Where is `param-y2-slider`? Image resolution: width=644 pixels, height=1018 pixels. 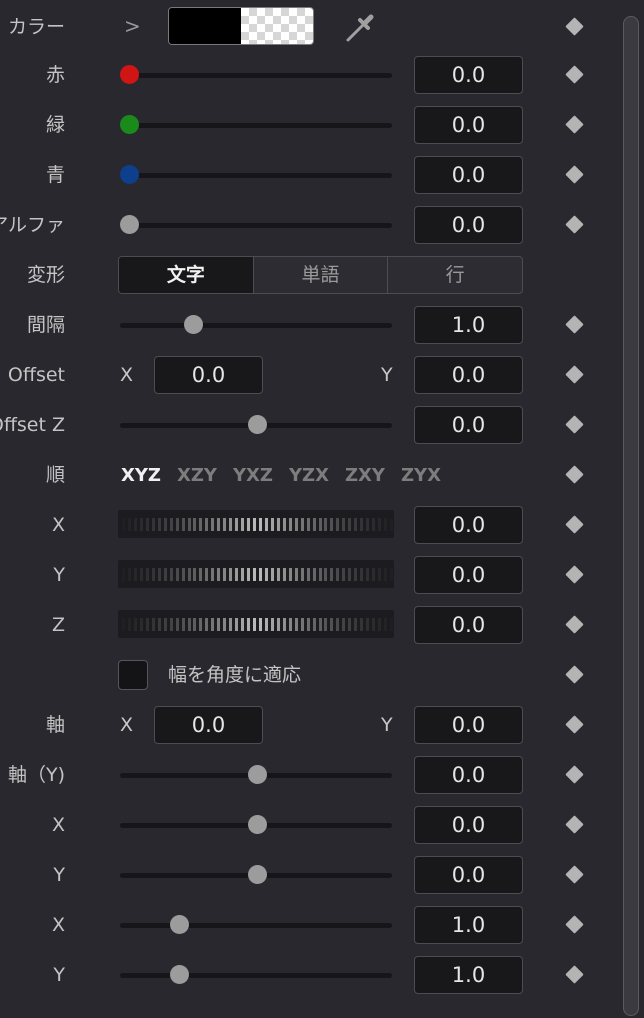
param-y2-slider is located at coordinates (256, 975).